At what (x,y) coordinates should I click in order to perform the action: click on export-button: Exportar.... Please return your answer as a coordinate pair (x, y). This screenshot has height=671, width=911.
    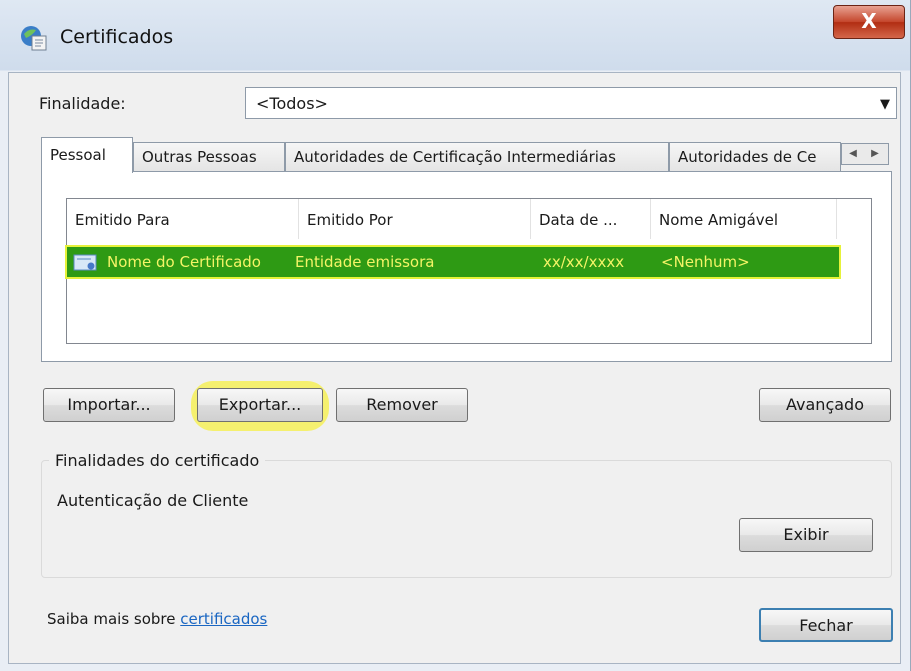
    Looking at the image, I should click on (260, 405).